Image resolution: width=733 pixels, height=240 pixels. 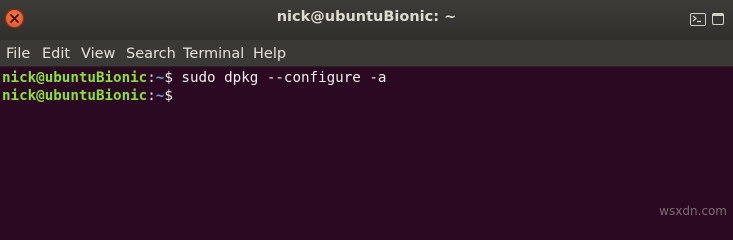 I want to click on watermark: wsxdn.com, so click(x=693, y=211).